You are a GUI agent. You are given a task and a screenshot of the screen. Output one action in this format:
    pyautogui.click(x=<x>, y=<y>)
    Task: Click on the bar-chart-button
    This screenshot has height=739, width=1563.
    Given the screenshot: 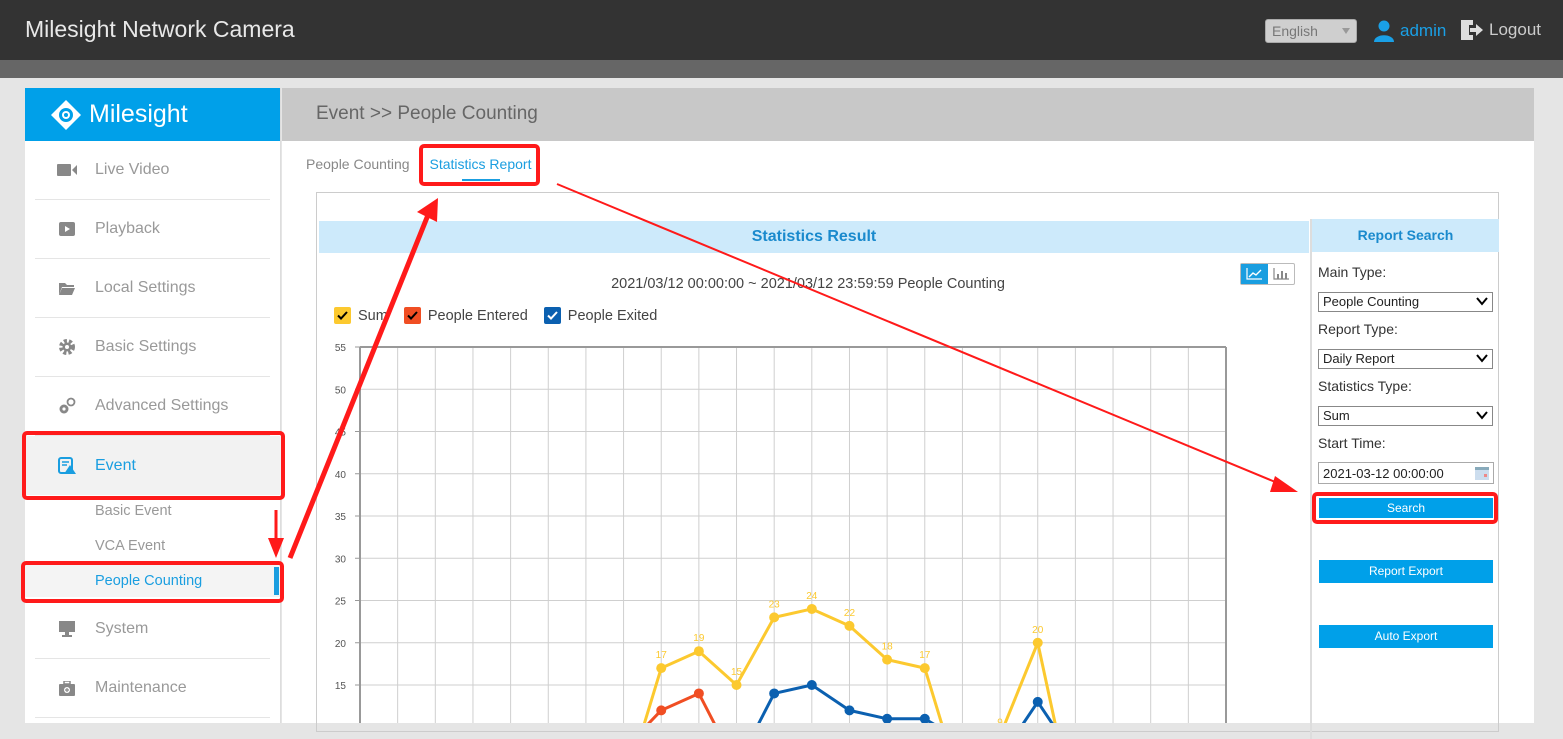 What is the action you would take?
    pyautogui.click(x=1281, y=274)
    